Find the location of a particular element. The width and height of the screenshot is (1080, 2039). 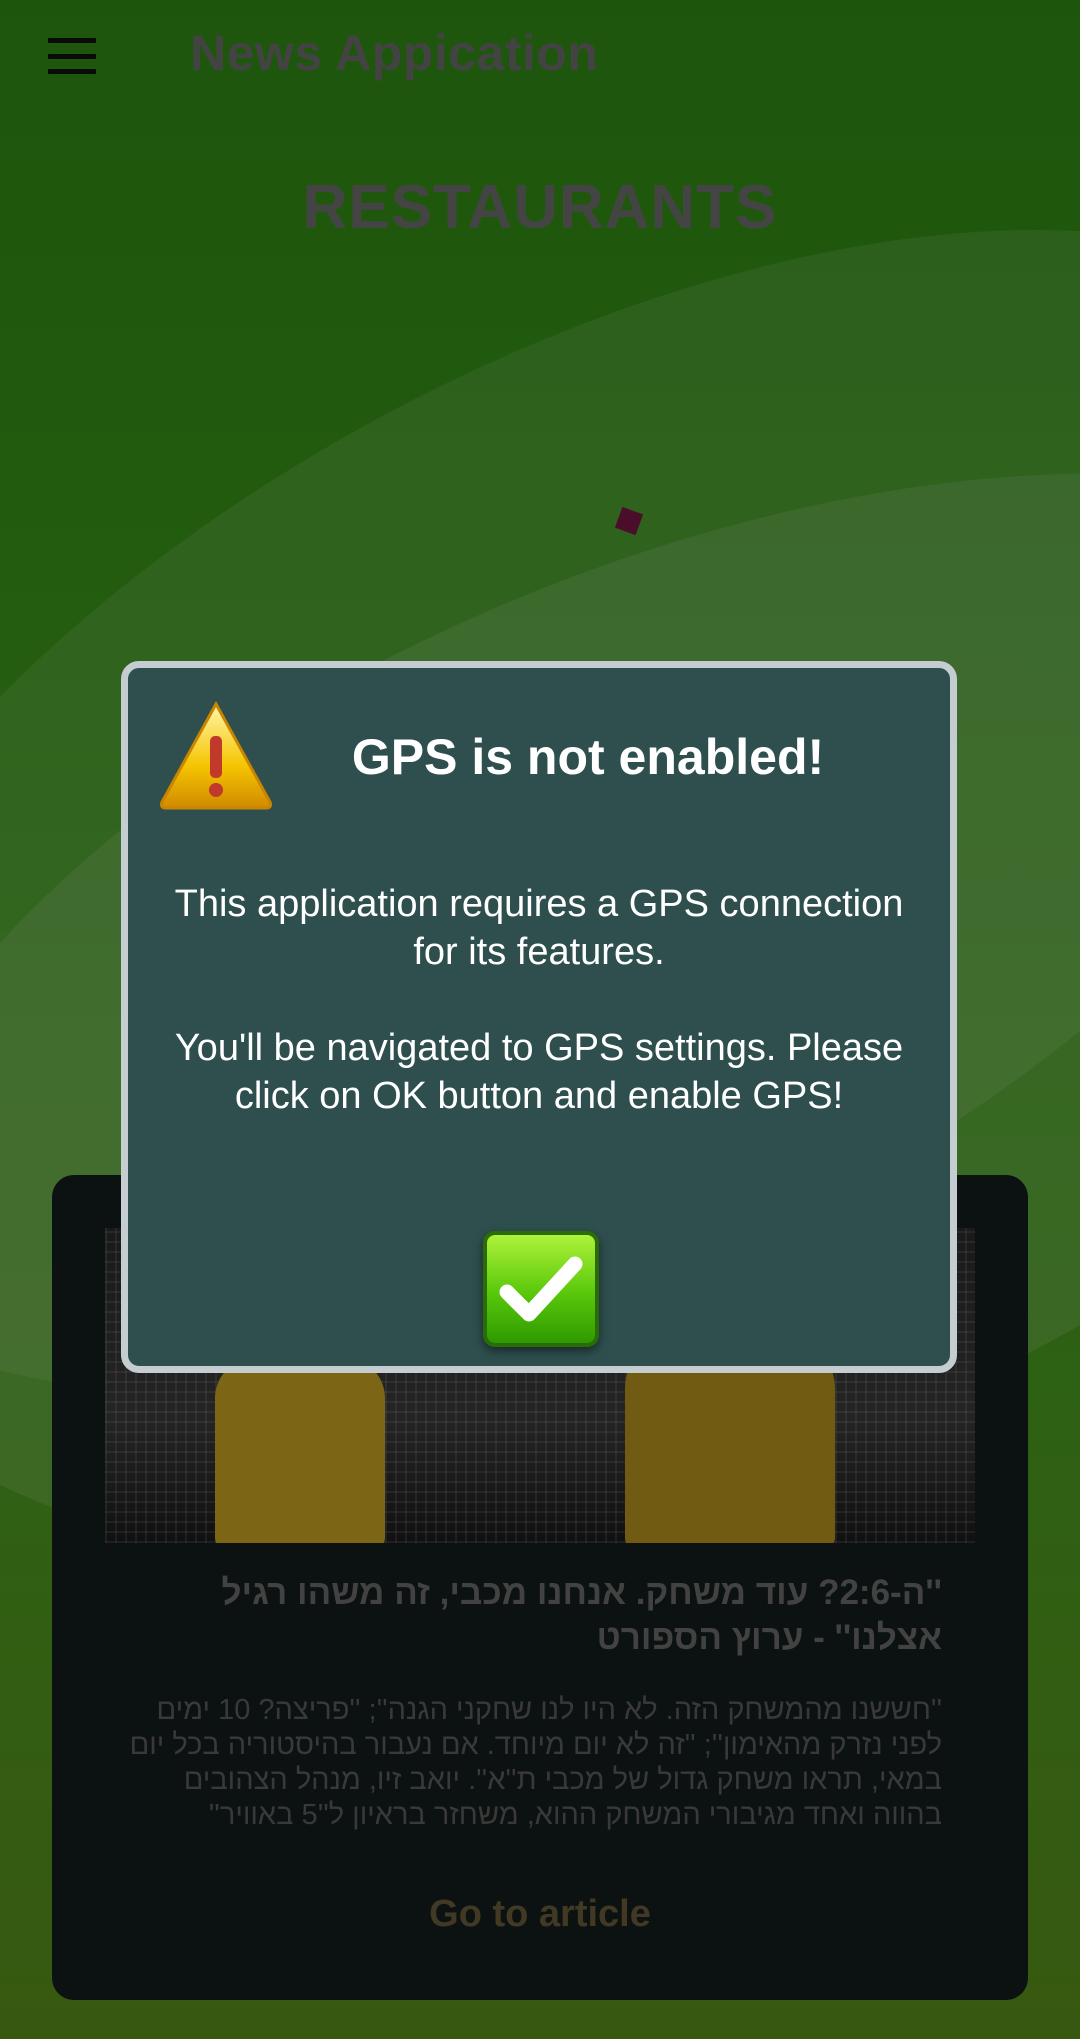

checkmark-icon is located at coordinates (541, 1289).